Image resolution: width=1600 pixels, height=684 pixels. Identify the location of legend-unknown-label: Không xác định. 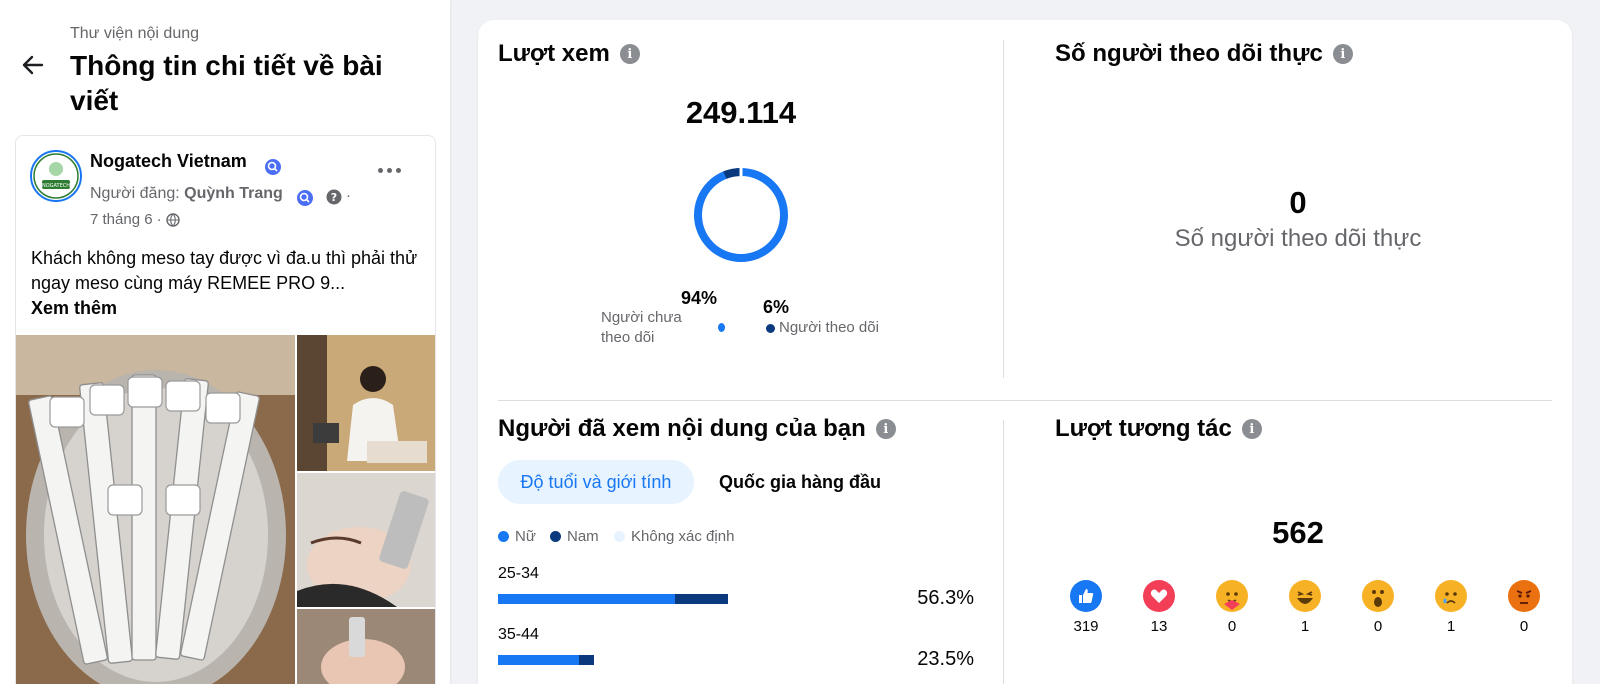
(683, 536).